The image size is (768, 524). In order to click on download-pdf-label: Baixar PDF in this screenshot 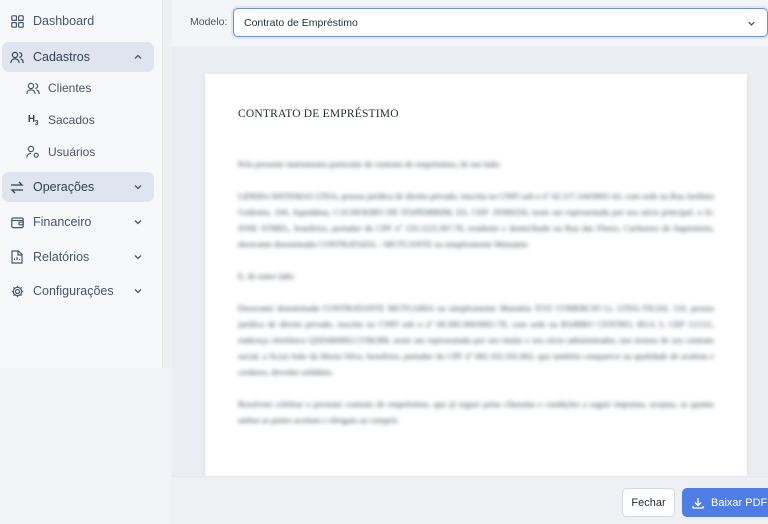, I will do `click(739, 502)`.